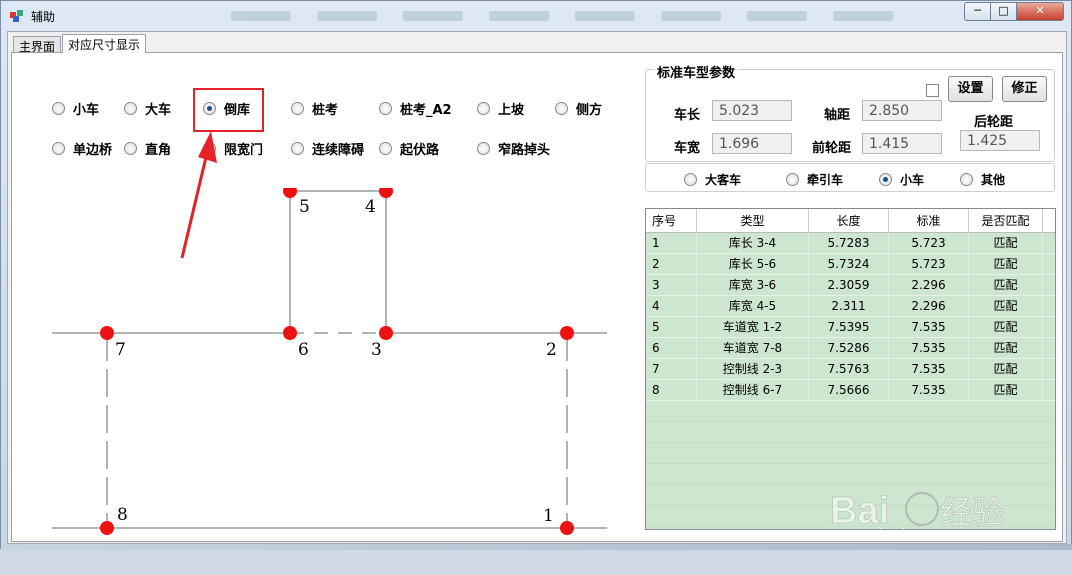 The width and height of the screenshot is (1072, 575). Describe the element at coordinates (752, 110) in the screenshot. I see `length-field: 5.023` at that location.